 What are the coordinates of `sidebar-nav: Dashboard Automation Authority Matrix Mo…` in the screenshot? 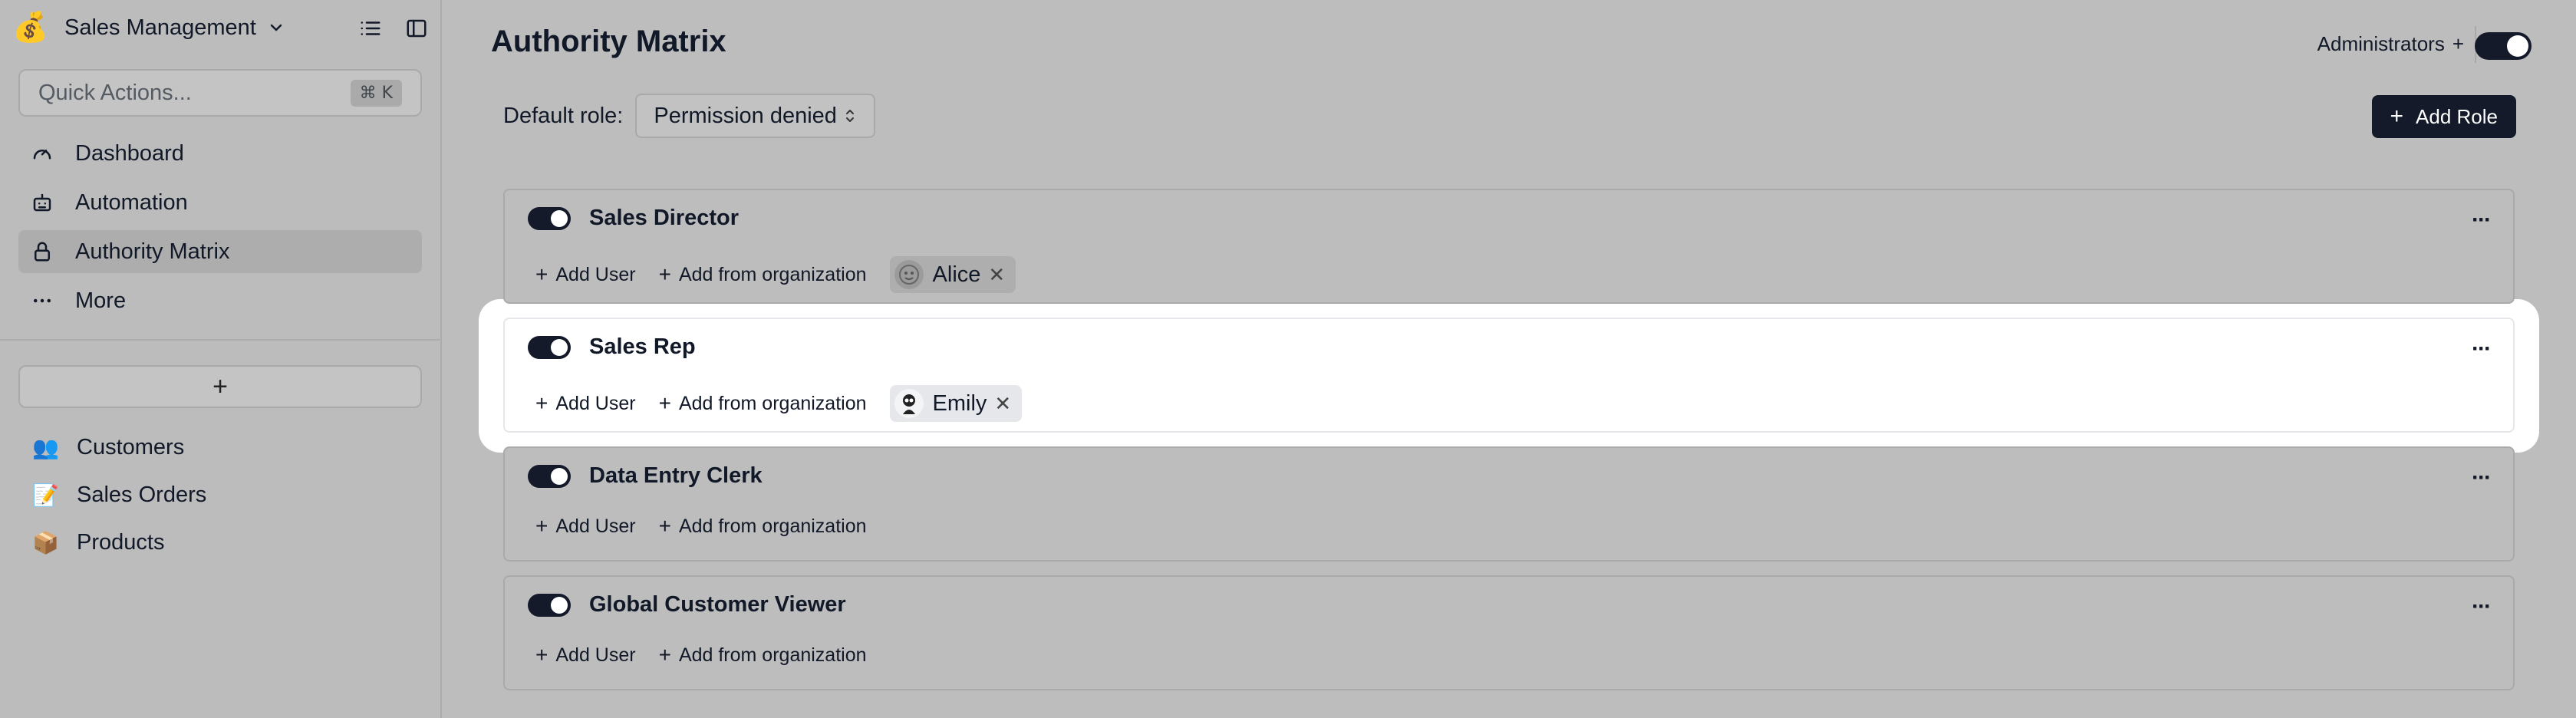 It's located at (220, 230).